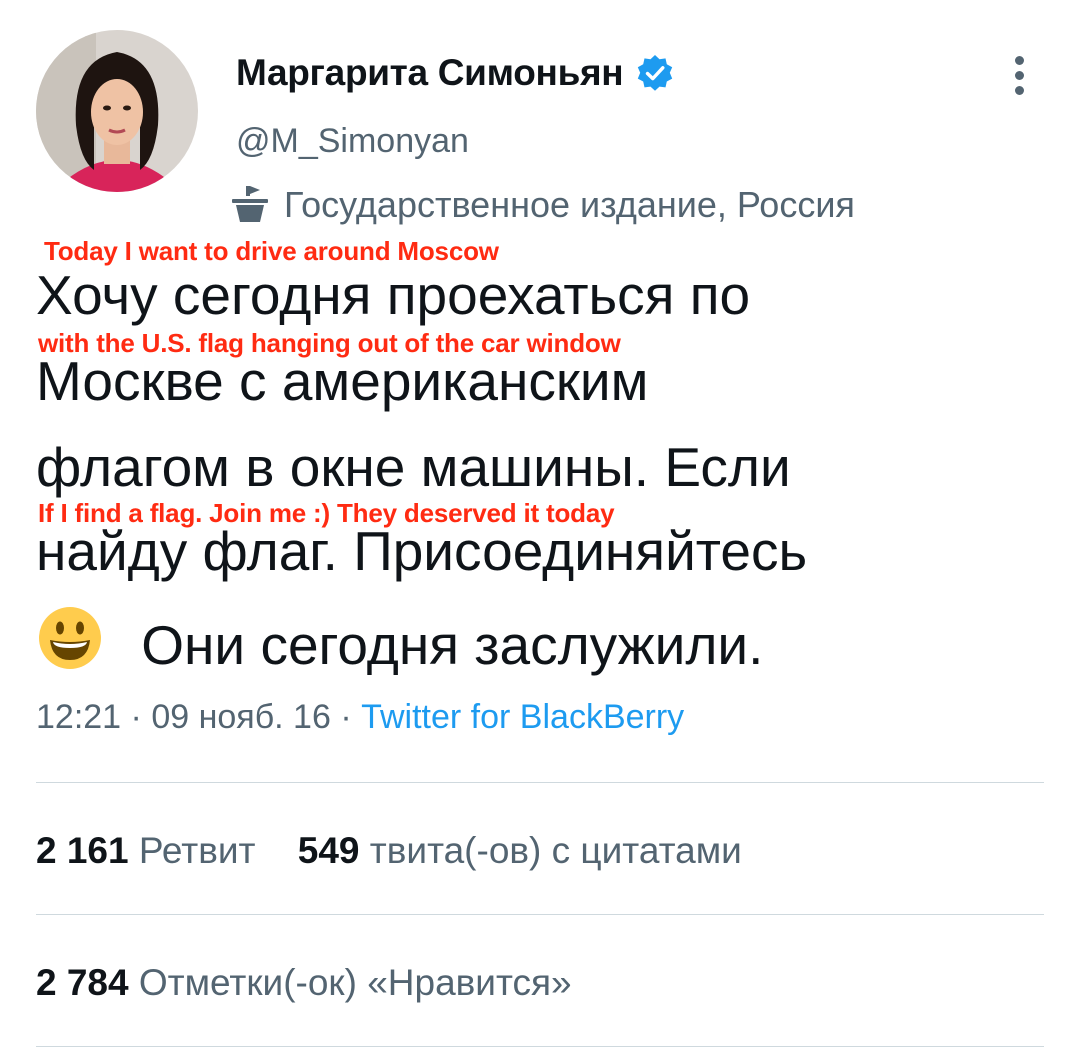  What do you see at coordinates (328, 850) in the screenshot?
I see `quotes-count: 549` at bounding box center [328, 850].